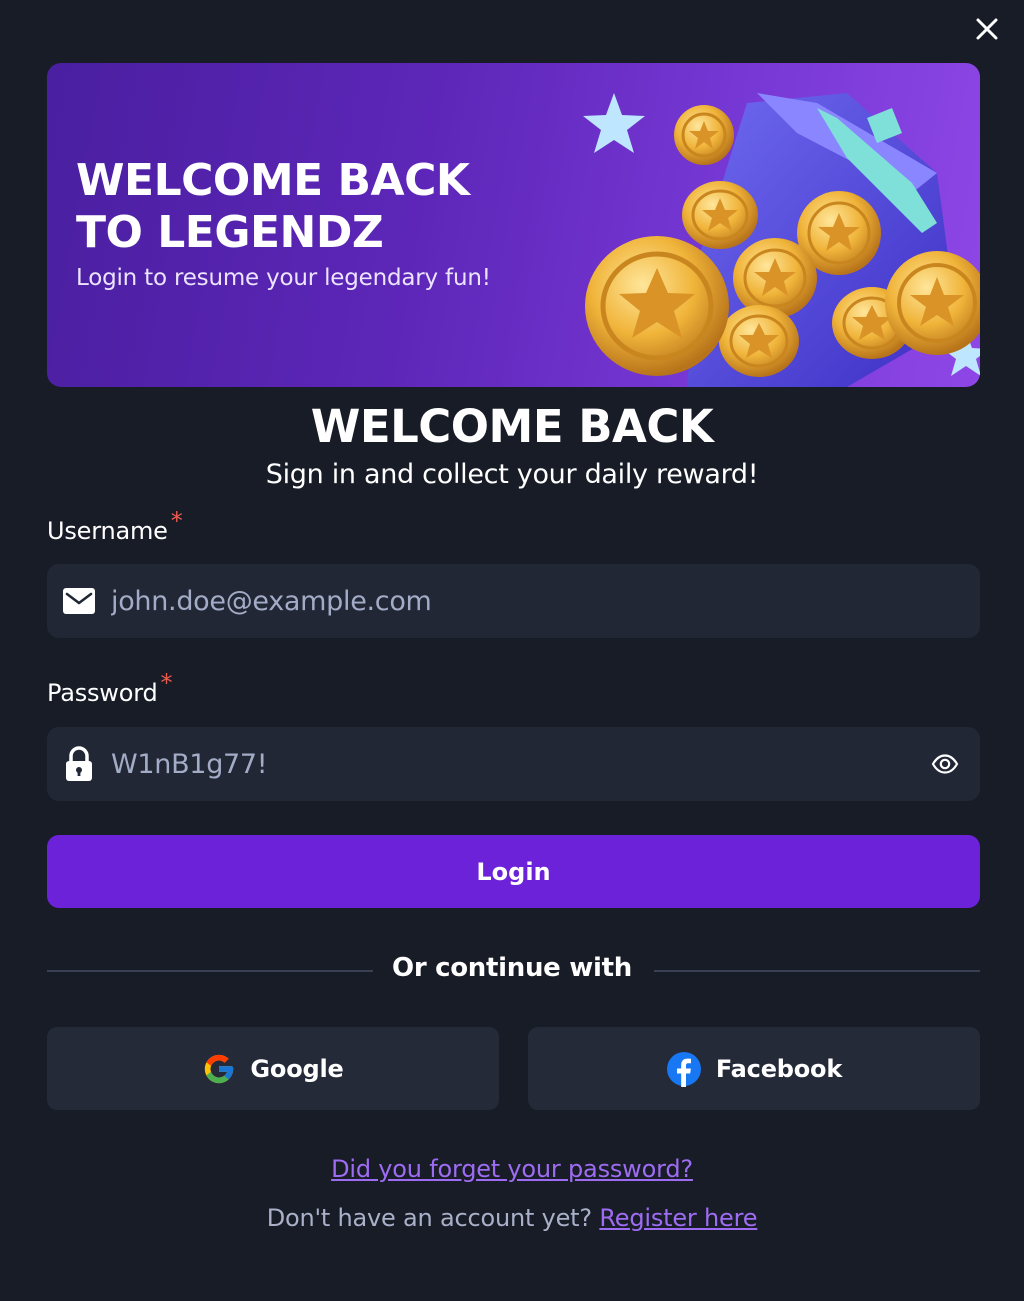  What do you see at coordinates (512, 474) in the screenshot?
I see `page-subtitle: Sign in and collect your daily reward!` at bounding box center [512, 474].